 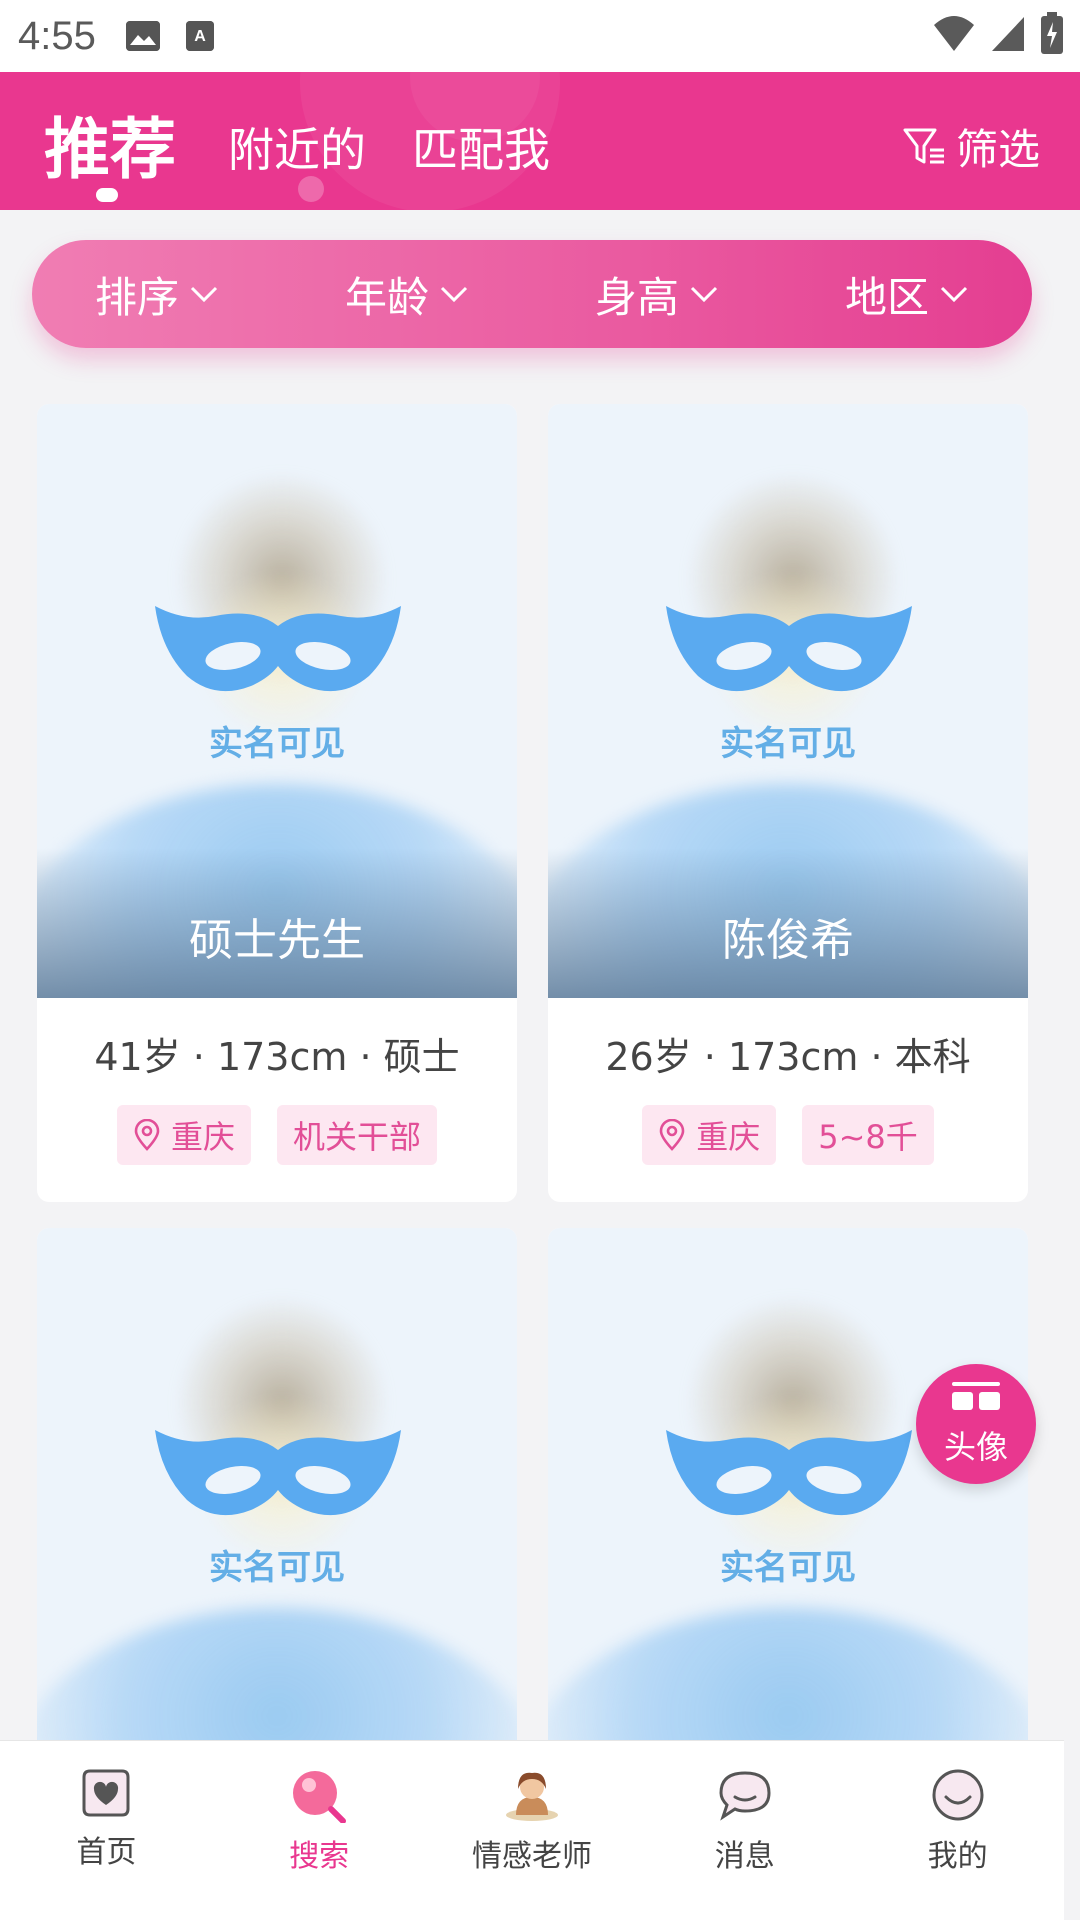 I want to click on filter-icon, so click(x=923, y=145).